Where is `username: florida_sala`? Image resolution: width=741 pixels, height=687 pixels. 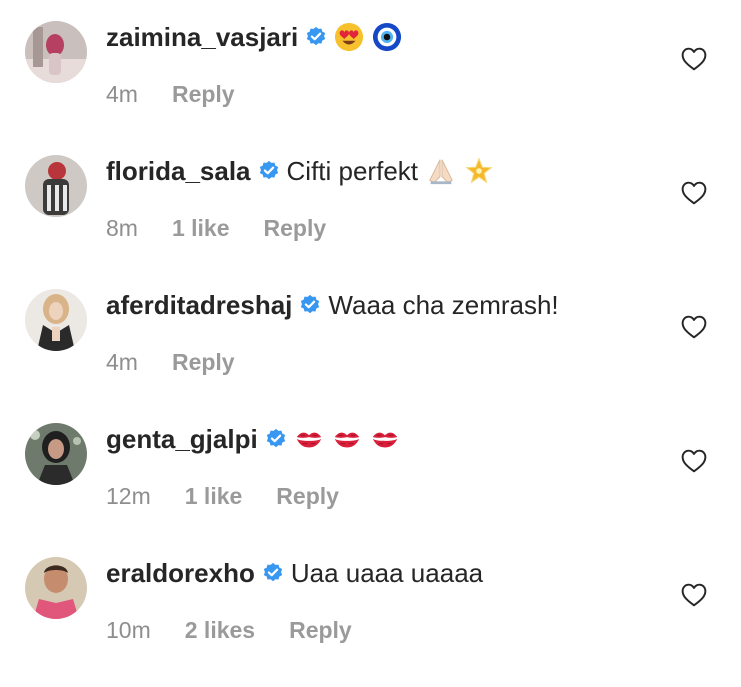
username: florida_sala is located at coordinates (178, 171).